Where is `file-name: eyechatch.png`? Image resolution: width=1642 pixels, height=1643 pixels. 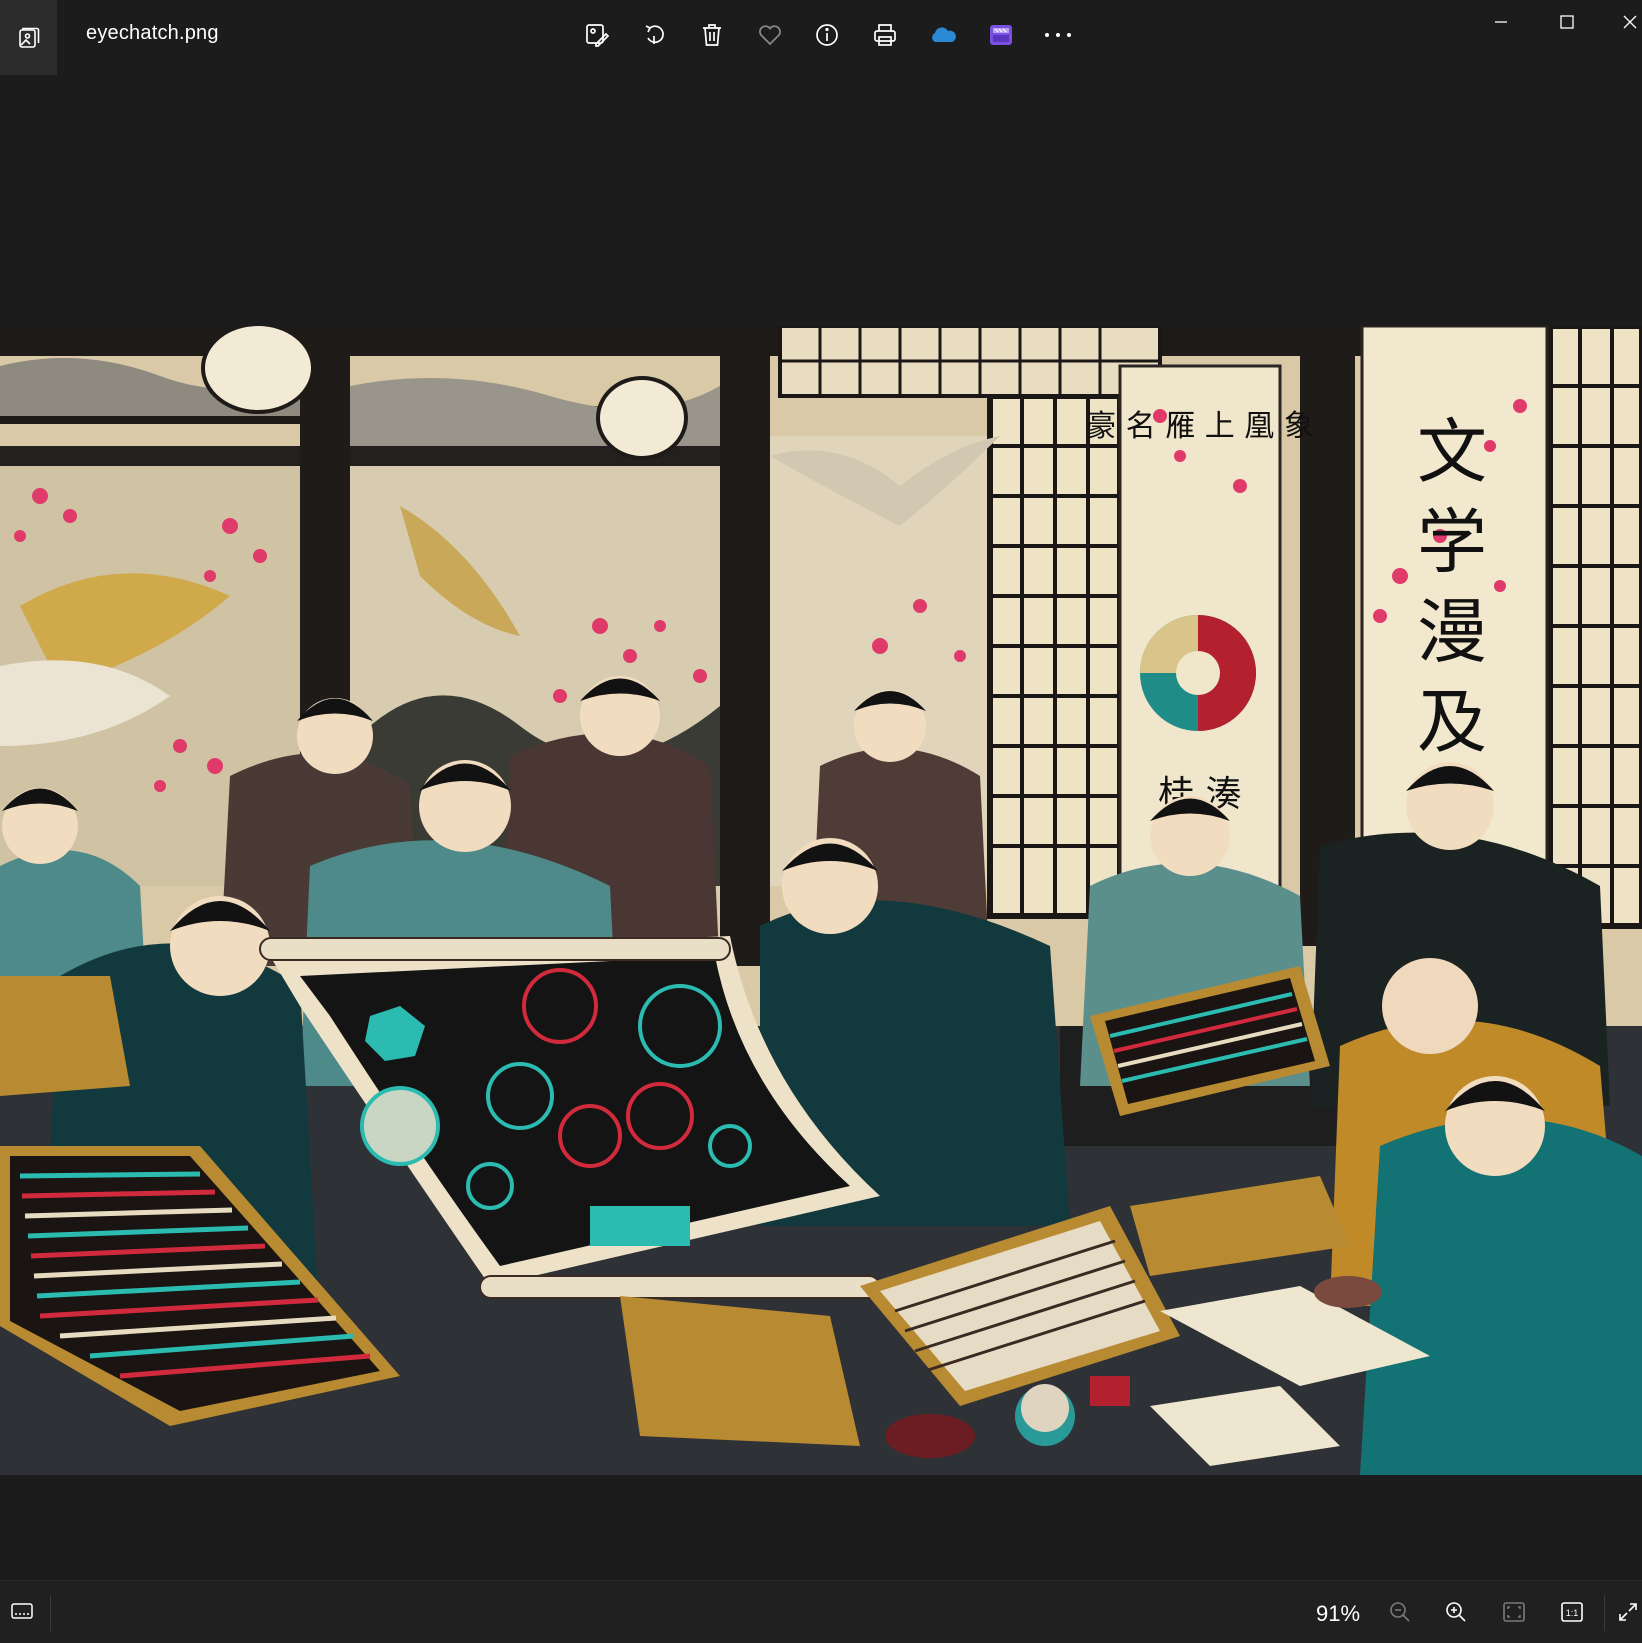
file-name: eyechatch.png is located at coordinates (152, 33).